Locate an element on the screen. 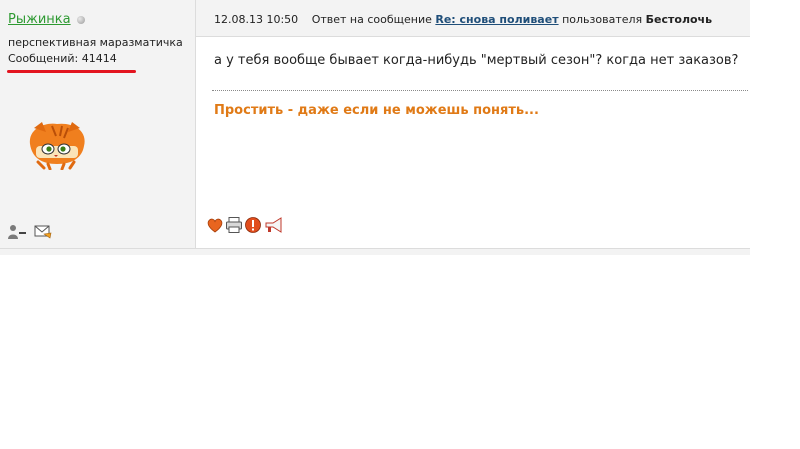 This screenshot has width=800, height=449. private-message-icon is located at coordinates (43, 231).